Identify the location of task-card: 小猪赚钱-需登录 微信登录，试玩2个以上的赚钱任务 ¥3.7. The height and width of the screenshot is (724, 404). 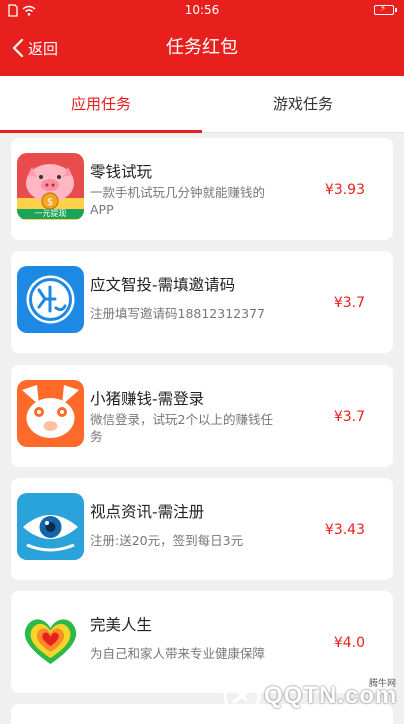
(202, 416).